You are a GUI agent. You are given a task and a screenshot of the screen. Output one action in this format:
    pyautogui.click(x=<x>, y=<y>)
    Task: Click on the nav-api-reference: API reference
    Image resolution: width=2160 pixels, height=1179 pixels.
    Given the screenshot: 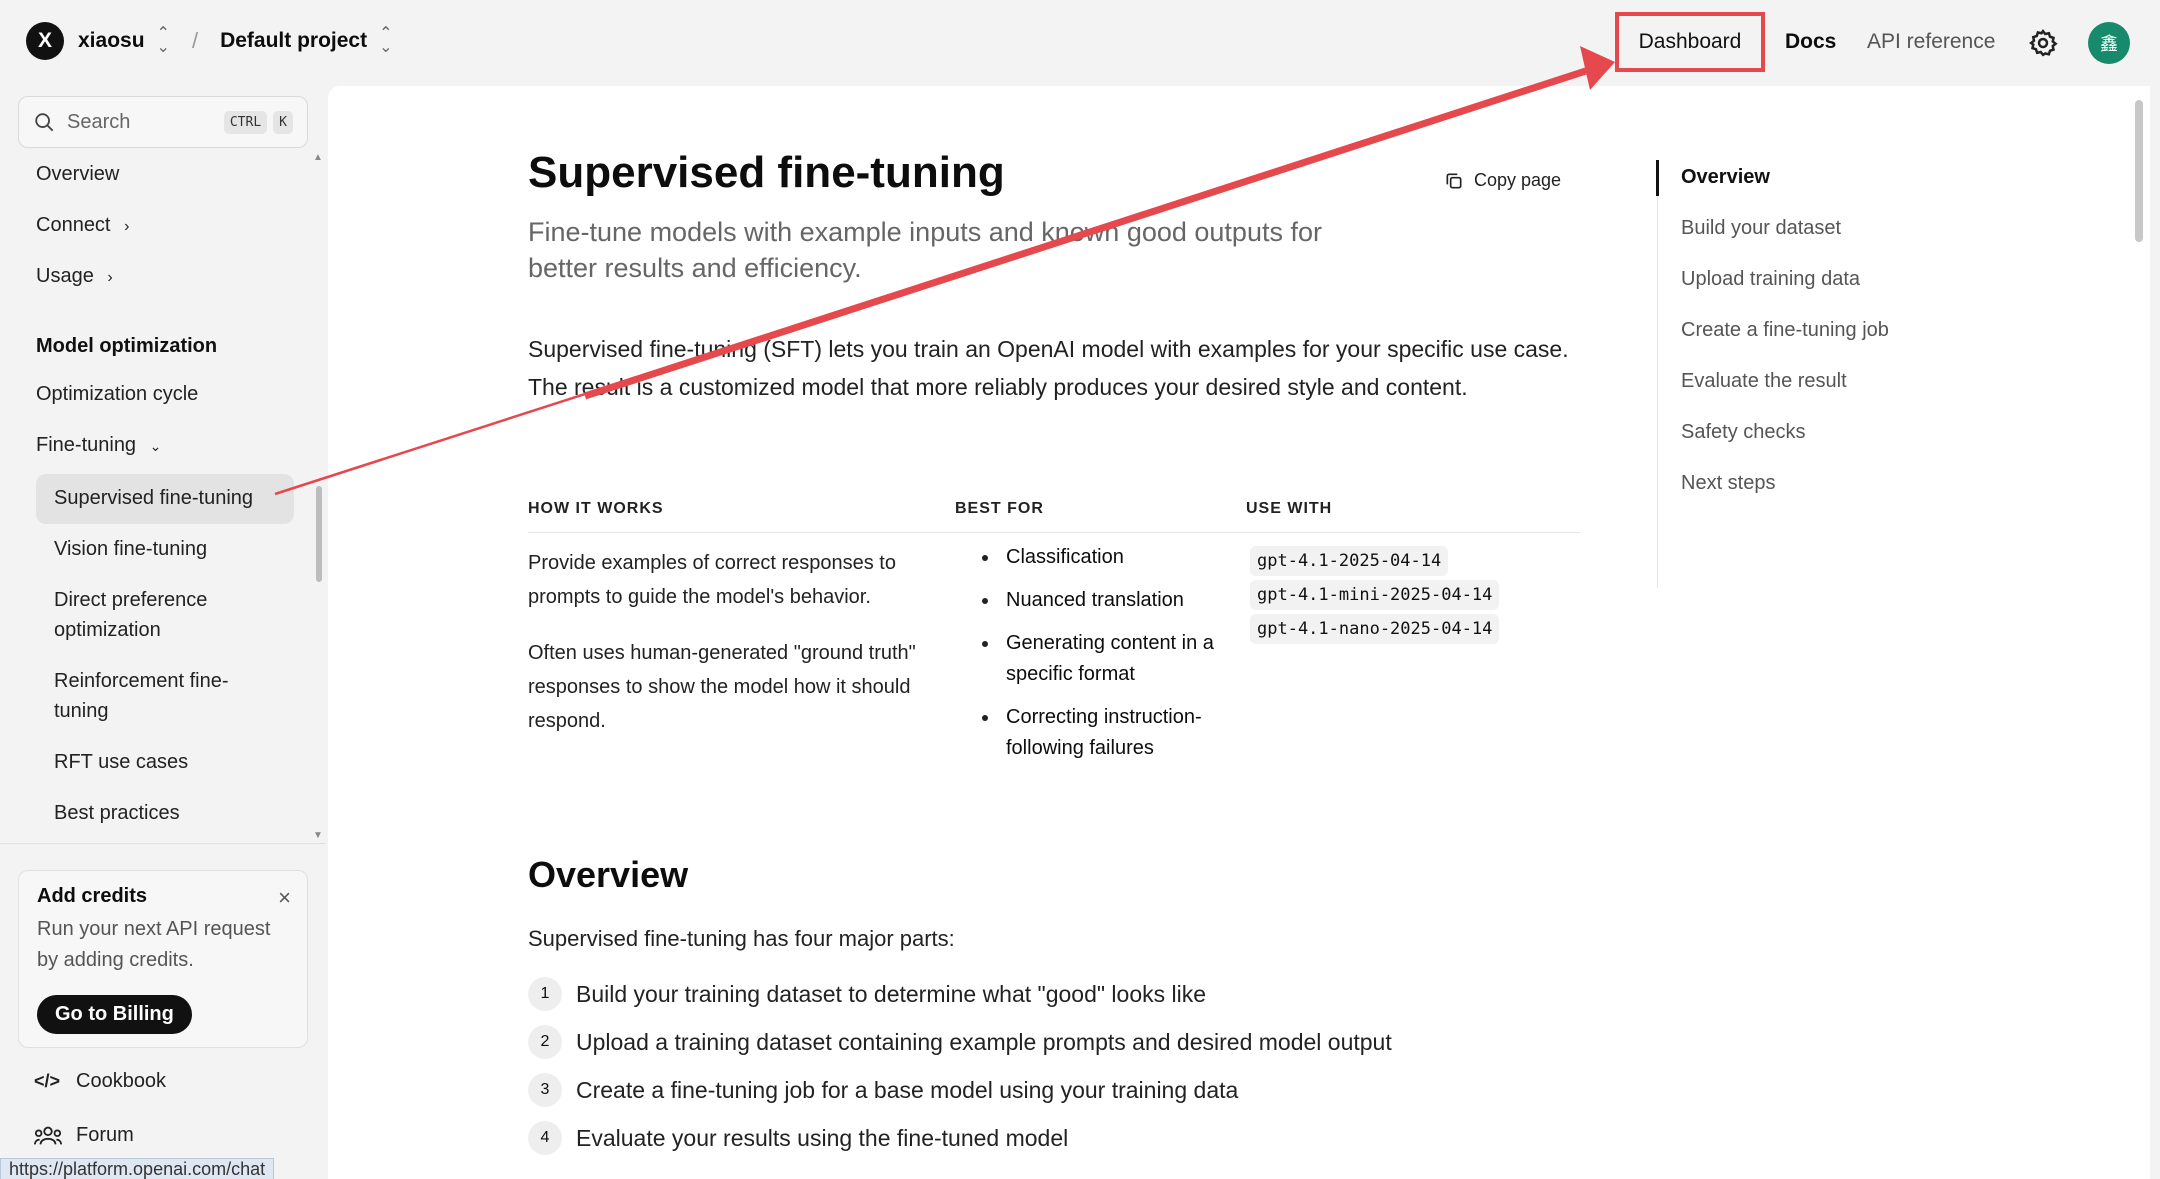 What is the action you would take?
    pyautogui.click(x=1931, y=42)
    